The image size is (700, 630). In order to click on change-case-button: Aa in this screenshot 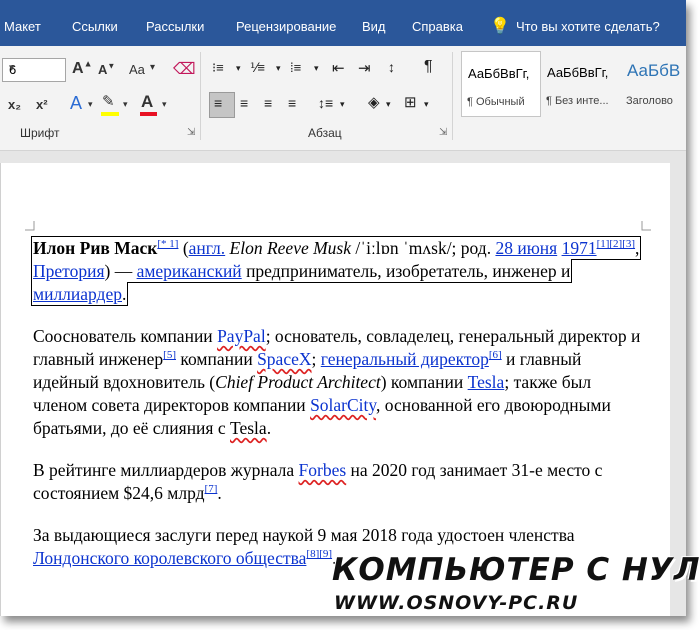, I will do `click(137, 69)`.